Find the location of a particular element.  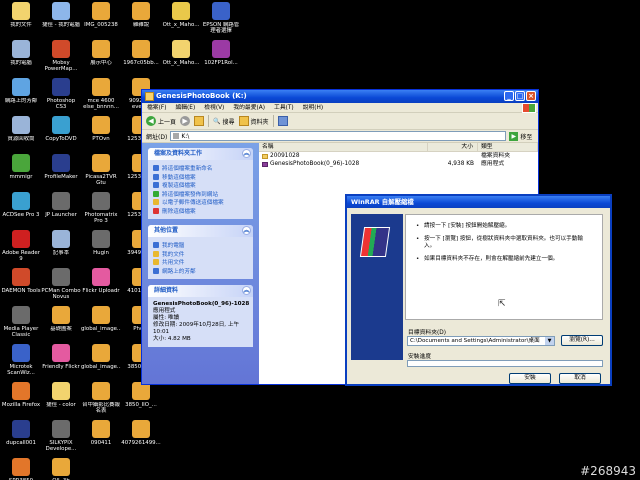

desktop-shortcut: 捷徑 - 我的電腦 is located at coordinates (61, 15).